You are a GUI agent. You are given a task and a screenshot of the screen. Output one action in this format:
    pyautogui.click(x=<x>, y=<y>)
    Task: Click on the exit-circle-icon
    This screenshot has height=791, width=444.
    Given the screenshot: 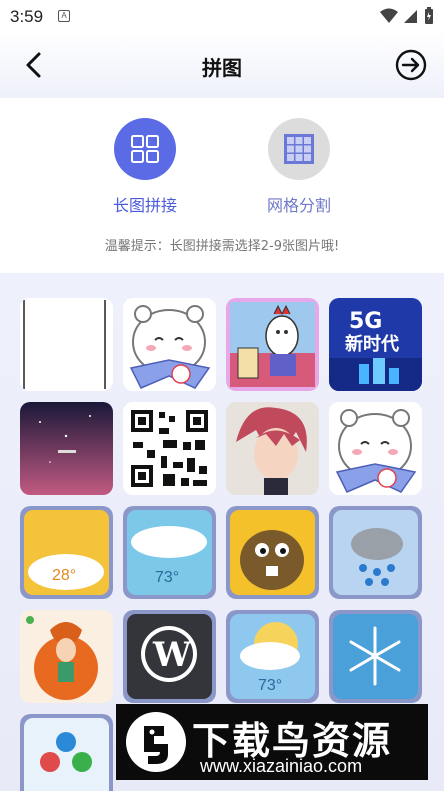 What is the action you would take?
    pyautogui.click(x=411, y=65)
    